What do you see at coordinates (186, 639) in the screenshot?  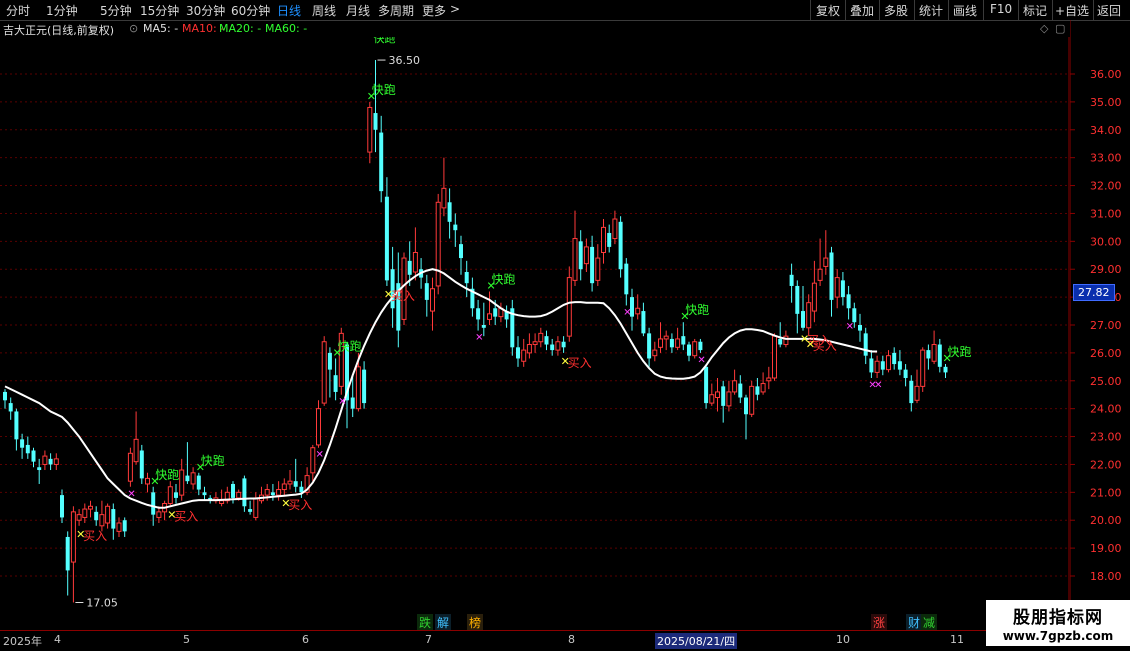 I see `date-label: 5` at bounding box center [186, 639].